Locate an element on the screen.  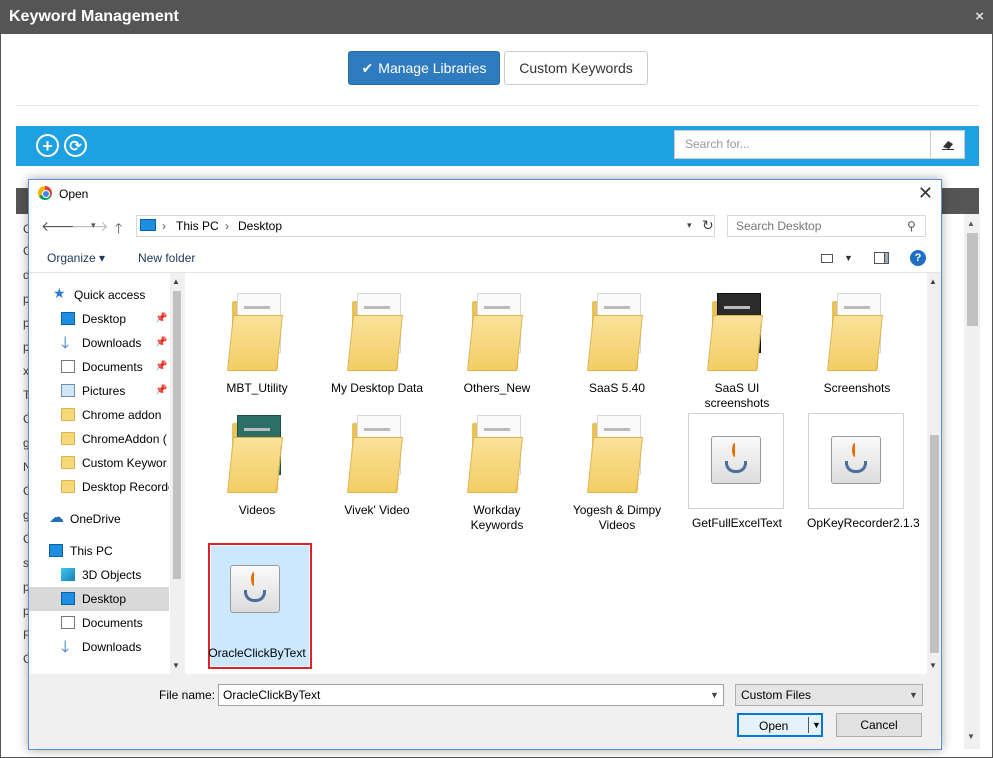
folder-item: SaaS 5.40 is located at coordinates (617, 351).